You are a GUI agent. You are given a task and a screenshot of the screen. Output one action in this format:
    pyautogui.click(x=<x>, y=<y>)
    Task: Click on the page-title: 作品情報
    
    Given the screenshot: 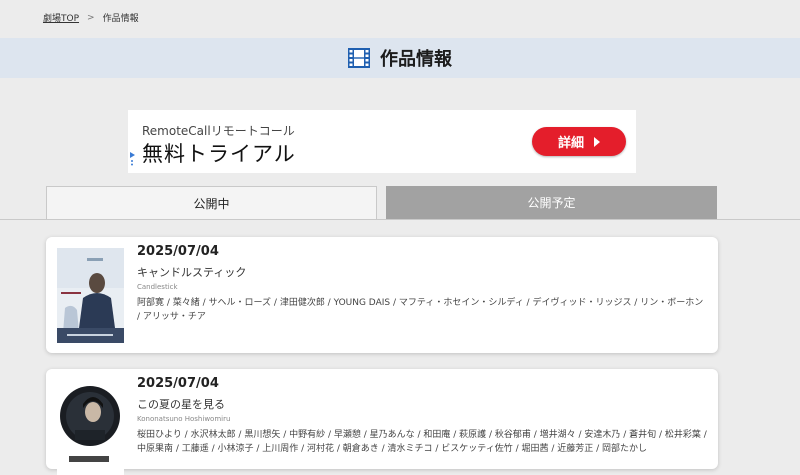 What is the action you would take?
    pyautogui.click(x=416, y=59)
    